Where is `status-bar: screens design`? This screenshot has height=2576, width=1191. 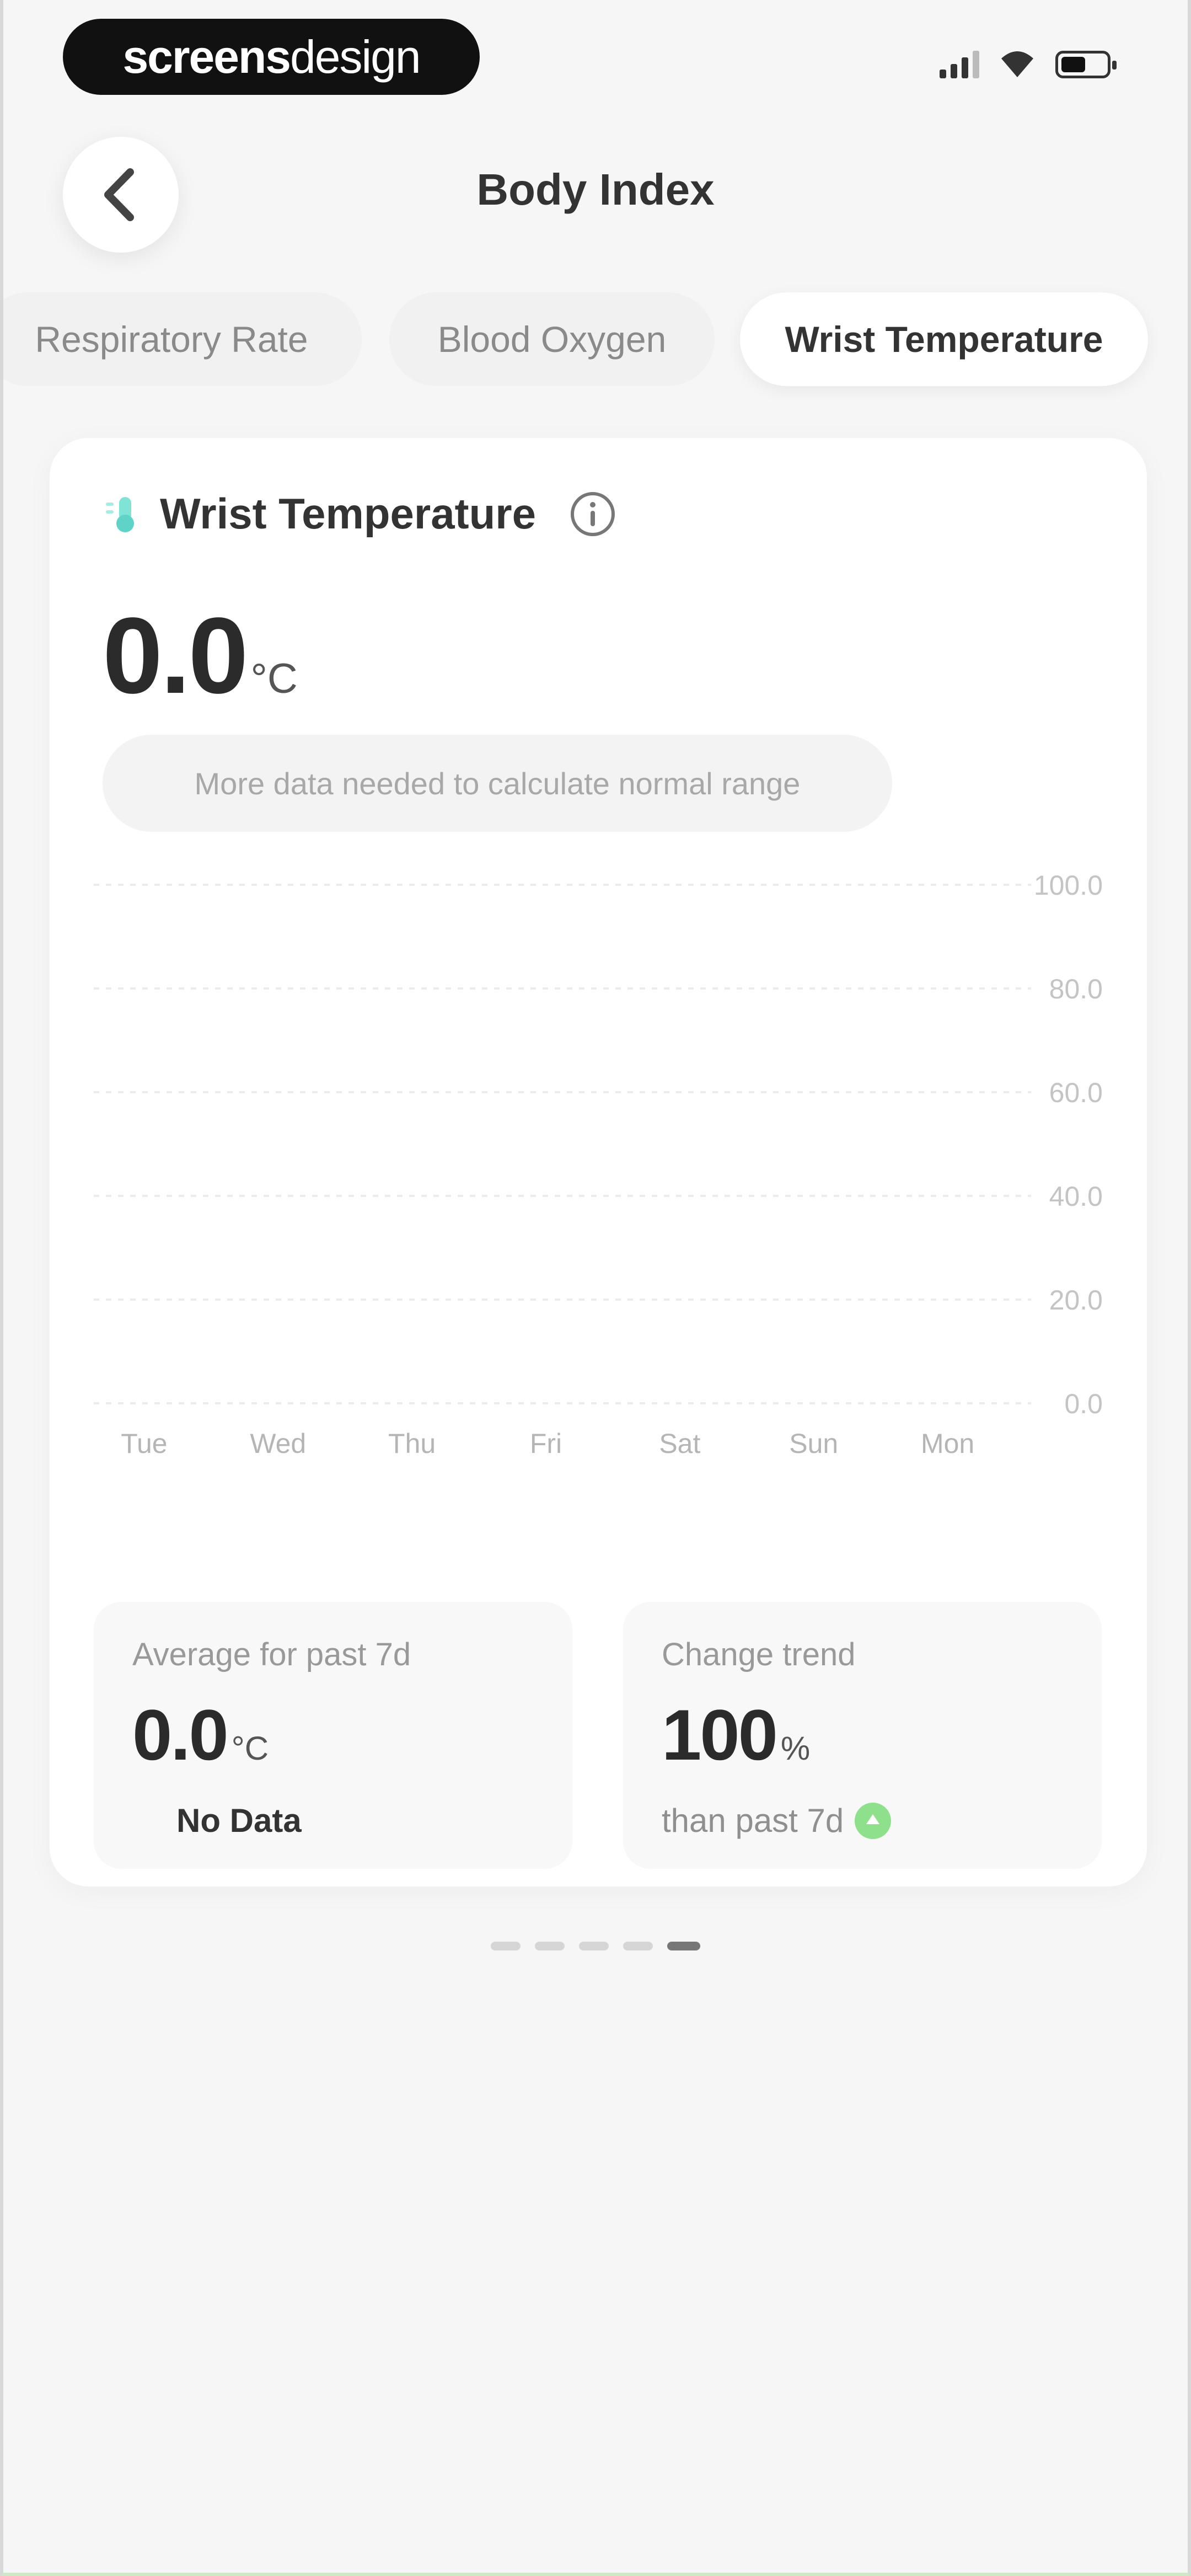 status-bar: screens design is located at coordinates (595, 55).